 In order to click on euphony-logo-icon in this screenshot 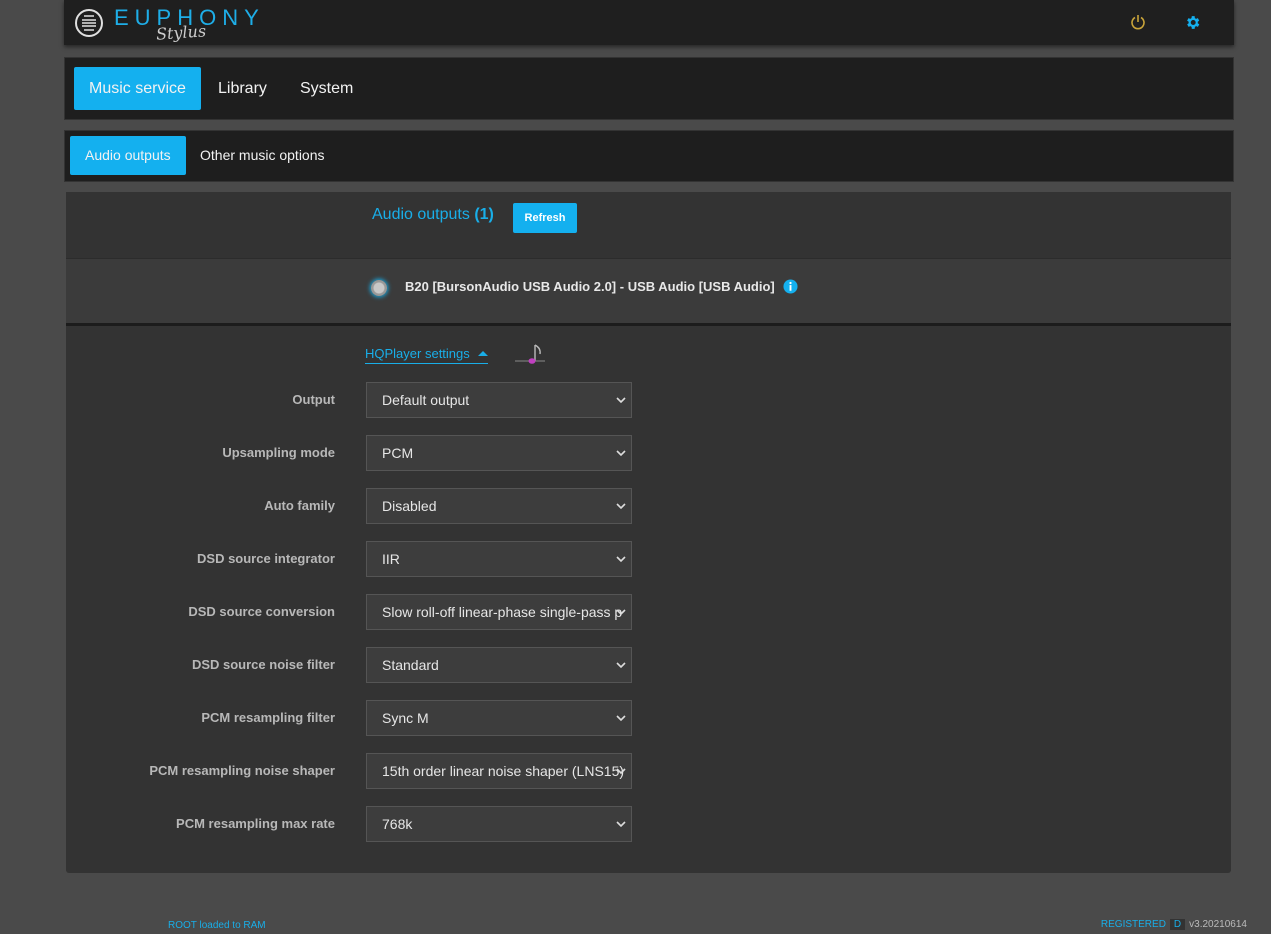, I will do `click(89, 23)`.